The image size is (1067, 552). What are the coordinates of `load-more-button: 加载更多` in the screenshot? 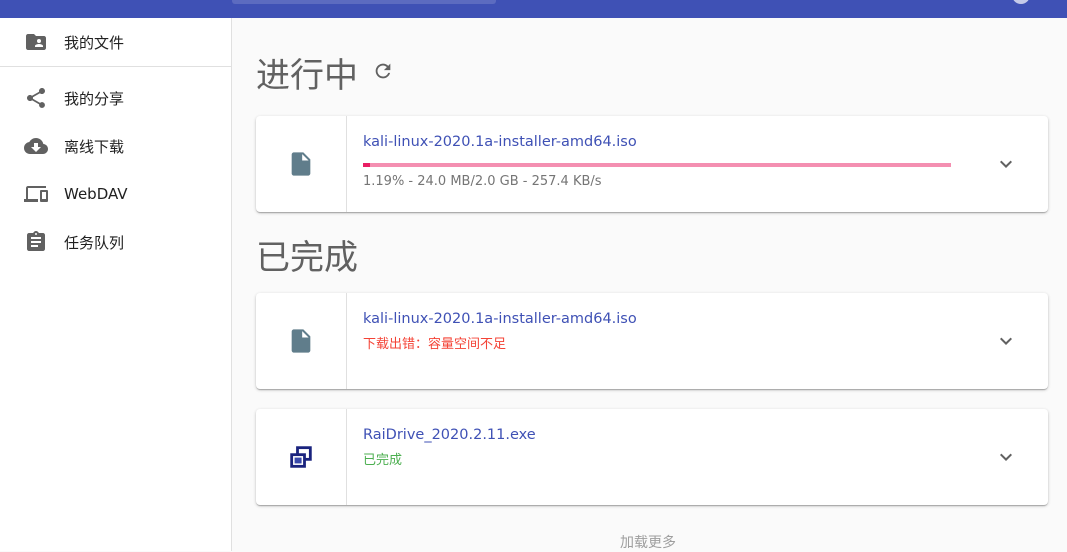 It's located at (648, 542).